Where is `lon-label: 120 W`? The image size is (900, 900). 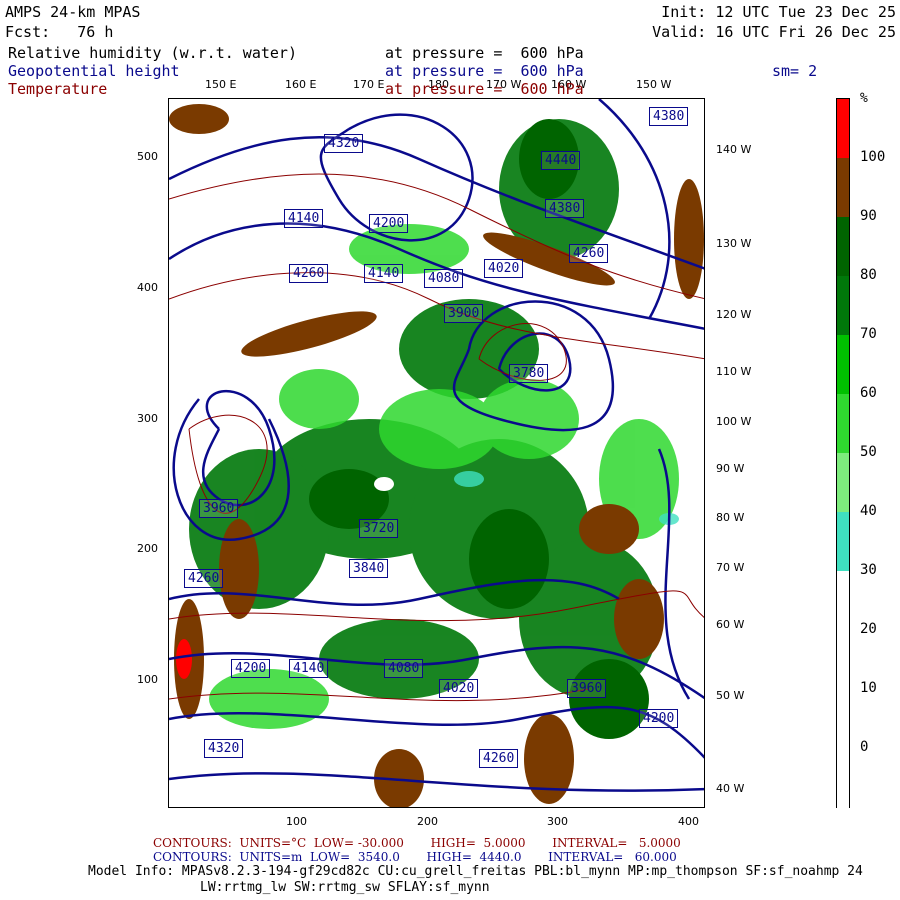 lon-label: 120 W is located at coordinates (734, 314).